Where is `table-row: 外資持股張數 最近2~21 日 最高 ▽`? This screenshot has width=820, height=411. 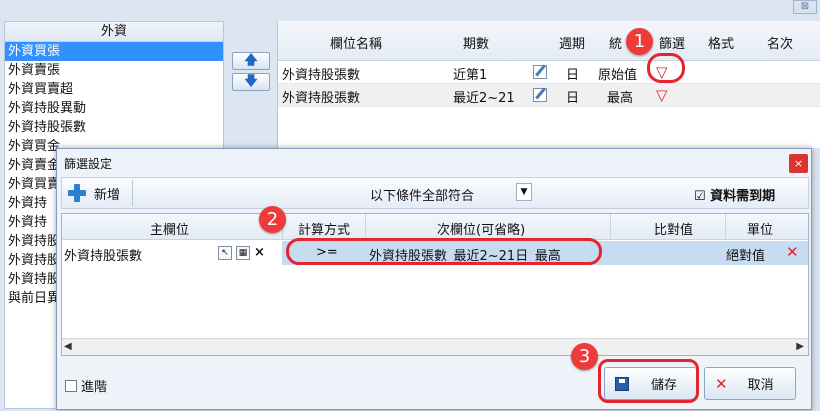
table-row: 外資持股張數 最近2~21 日 最高 ▽ is located at coordinates (549, 95).